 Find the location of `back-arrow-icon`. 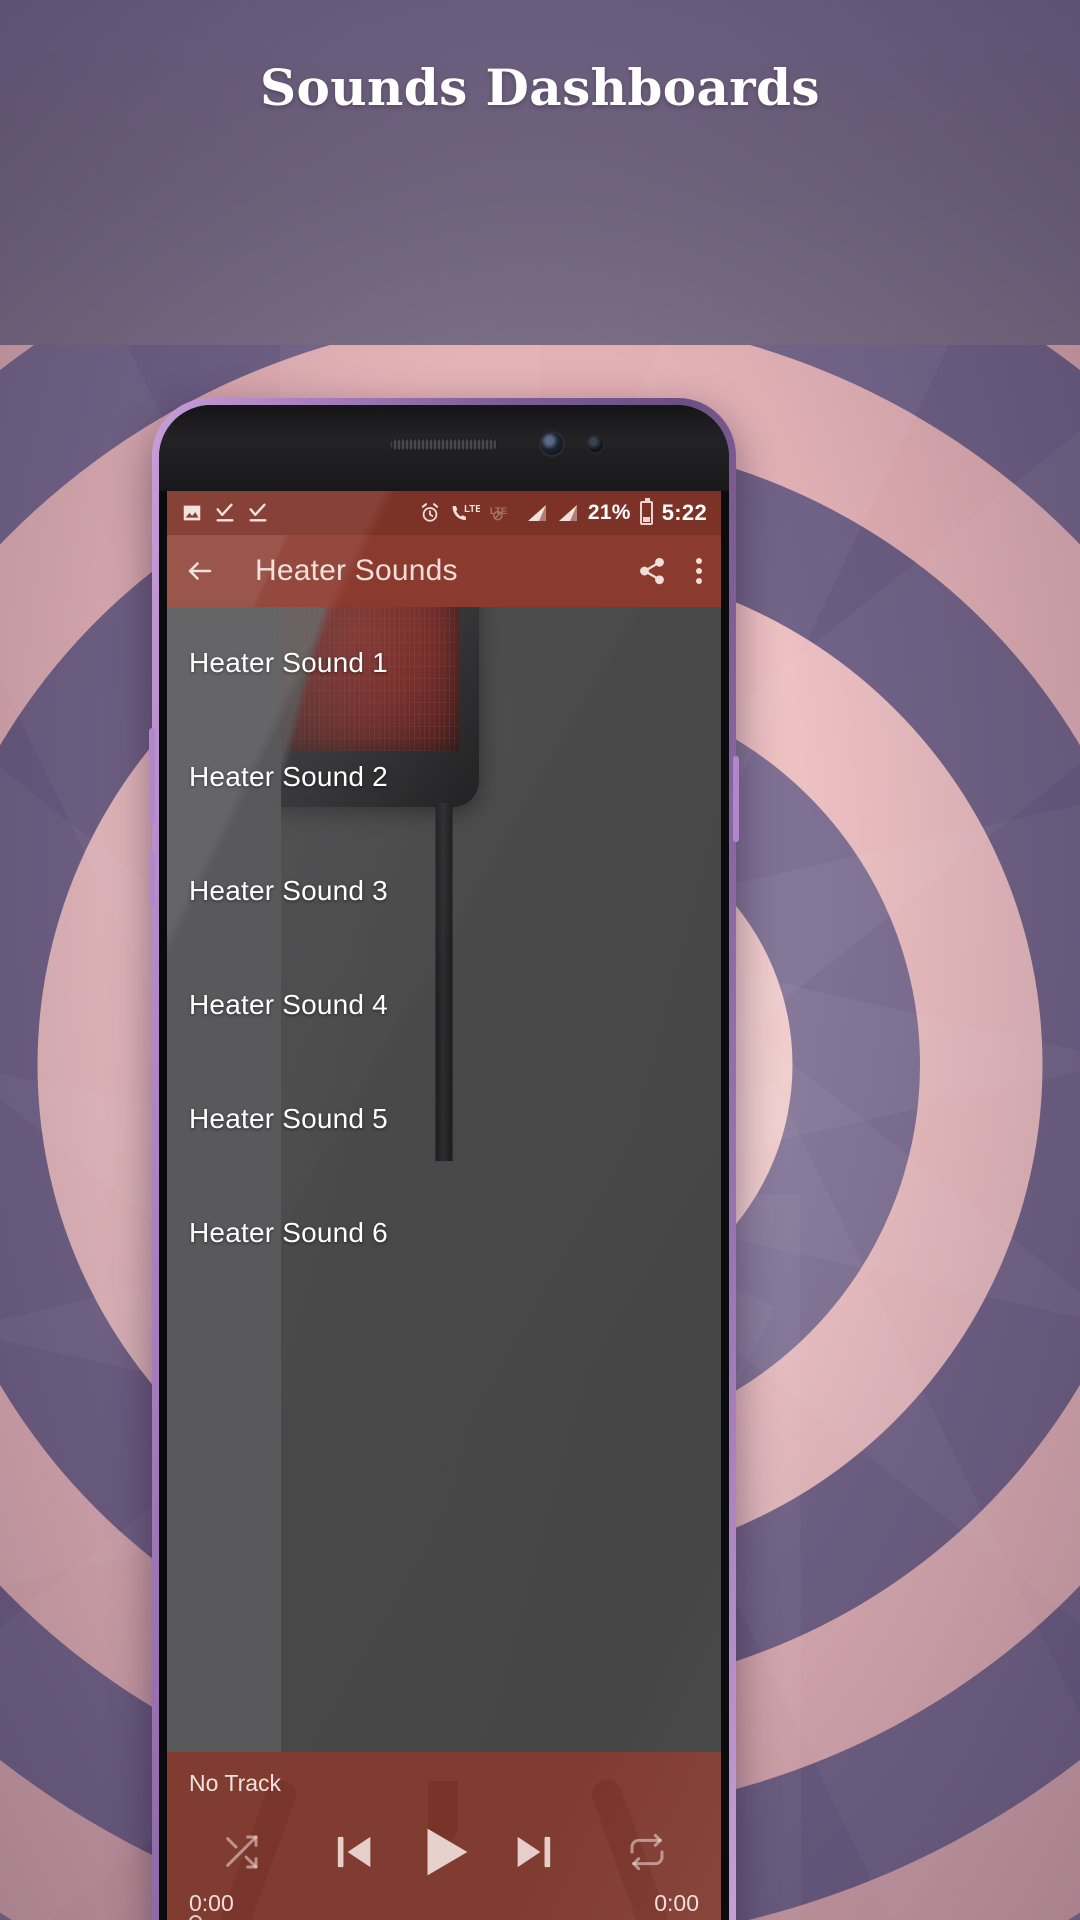

back-arrow-icon is located at coordinates (200, 571).